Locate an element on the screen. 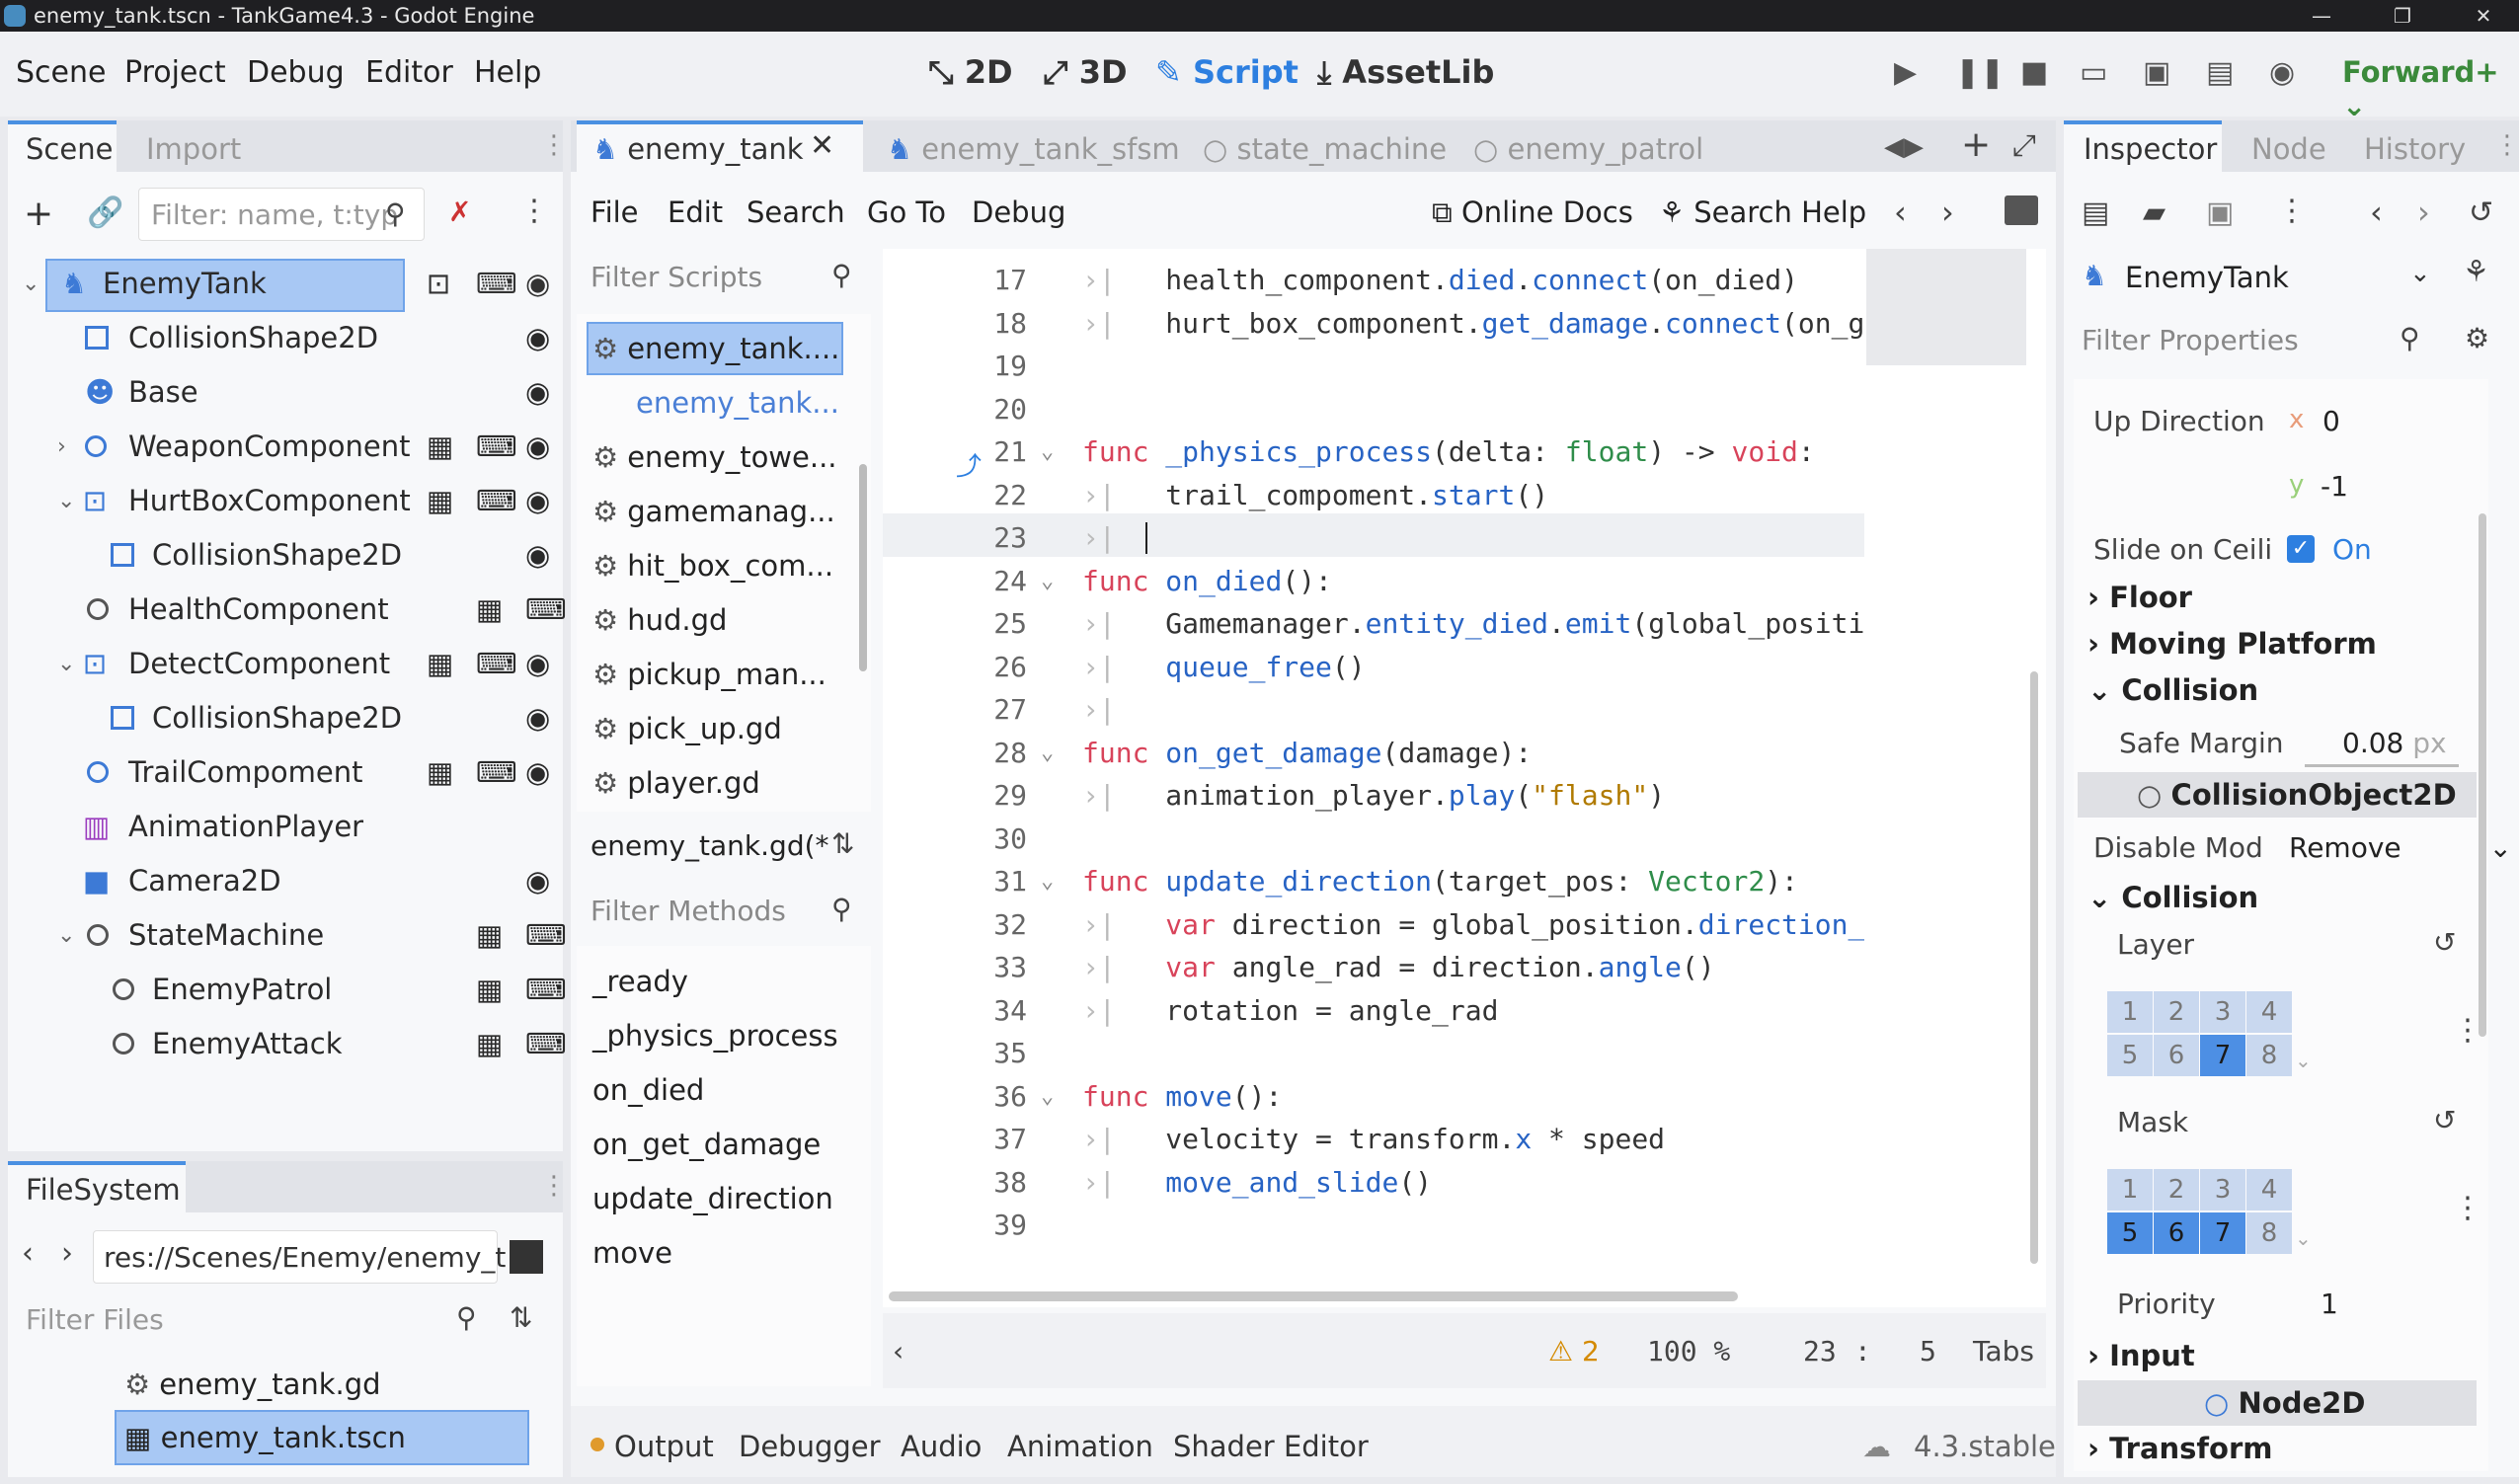  menu-project: Project is located at coordinates (175, 73).